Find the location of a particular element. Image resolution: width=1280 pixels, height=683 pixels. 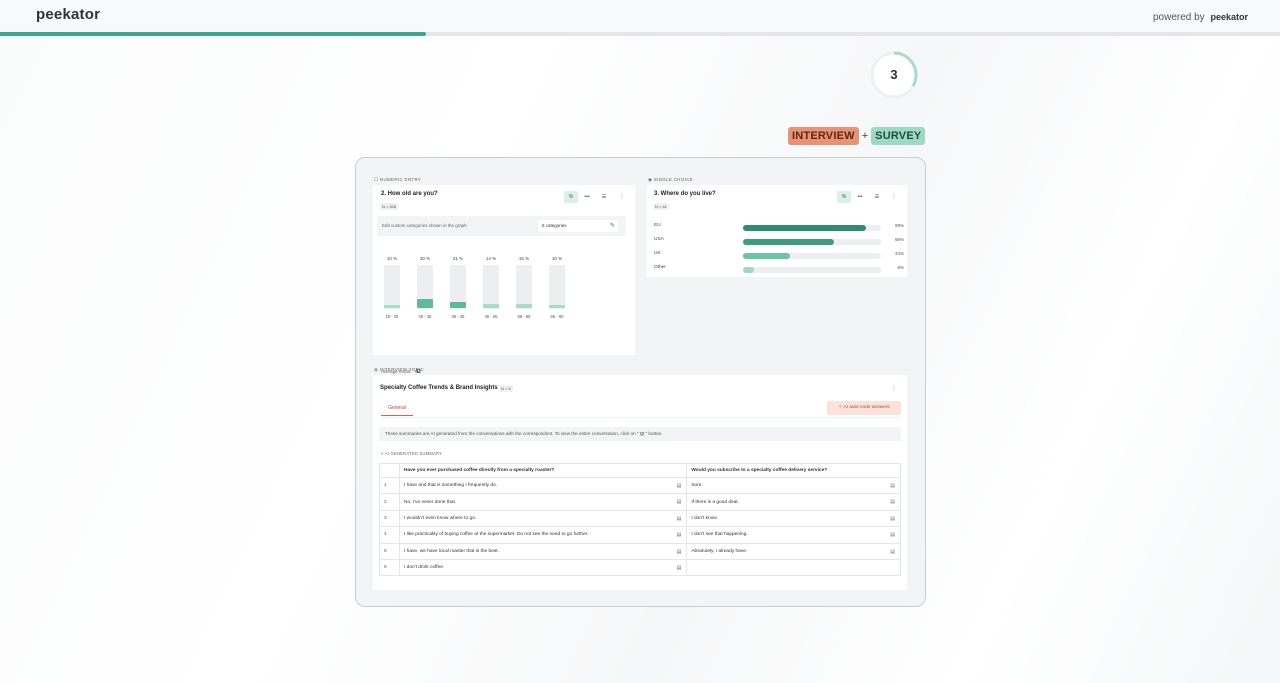

location-label: Other is located at coordinates (660, 267).